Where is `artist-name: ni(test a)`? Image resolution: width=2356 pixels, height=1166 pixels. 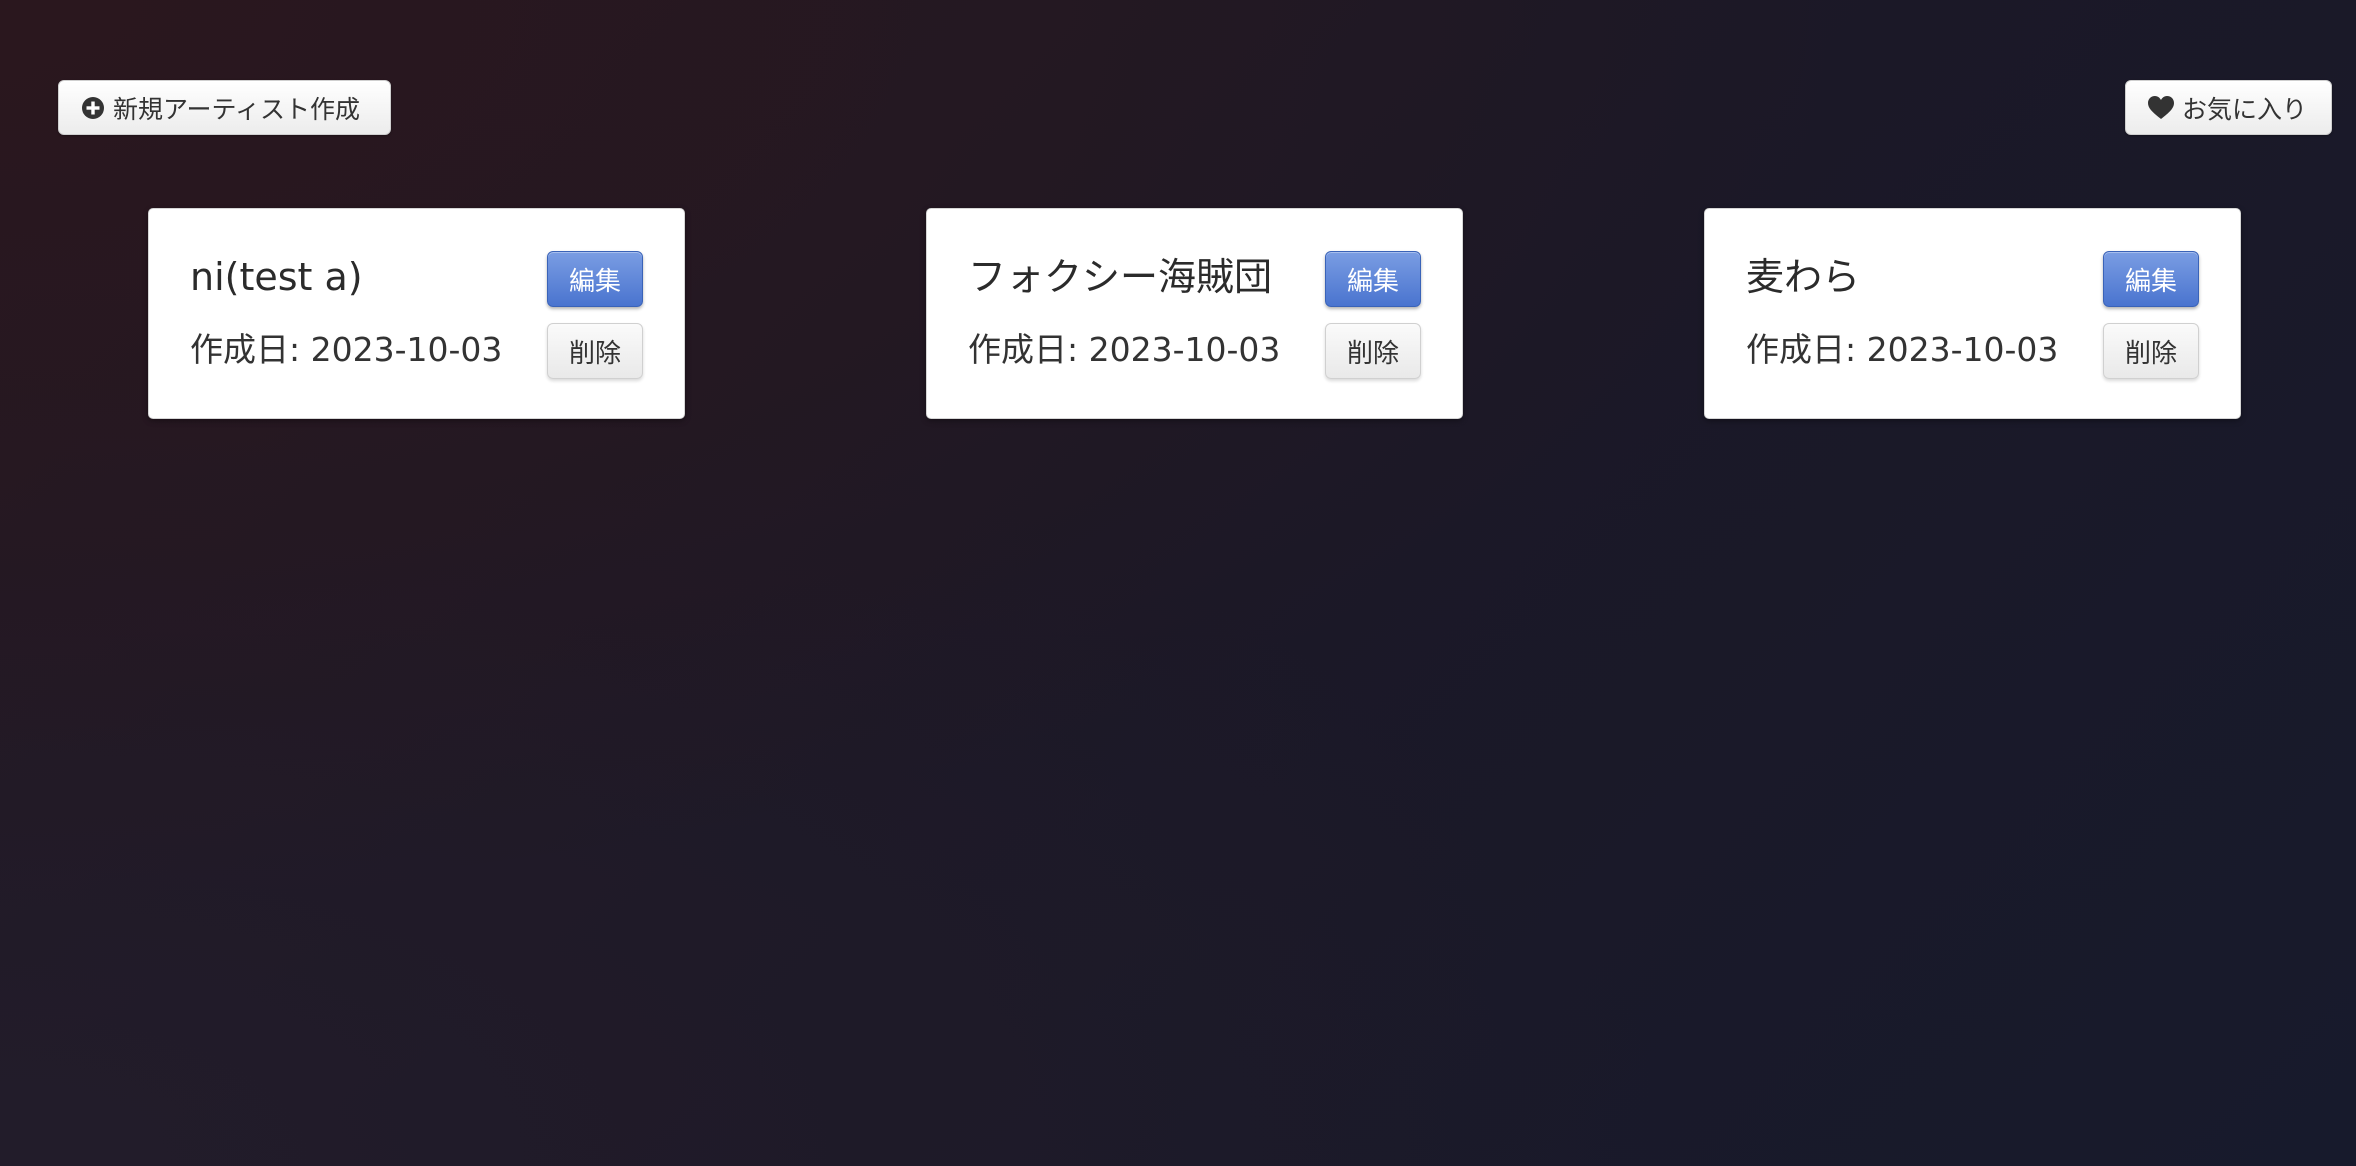
artist-name: ni(test a) is located at coordinates (276, 277).